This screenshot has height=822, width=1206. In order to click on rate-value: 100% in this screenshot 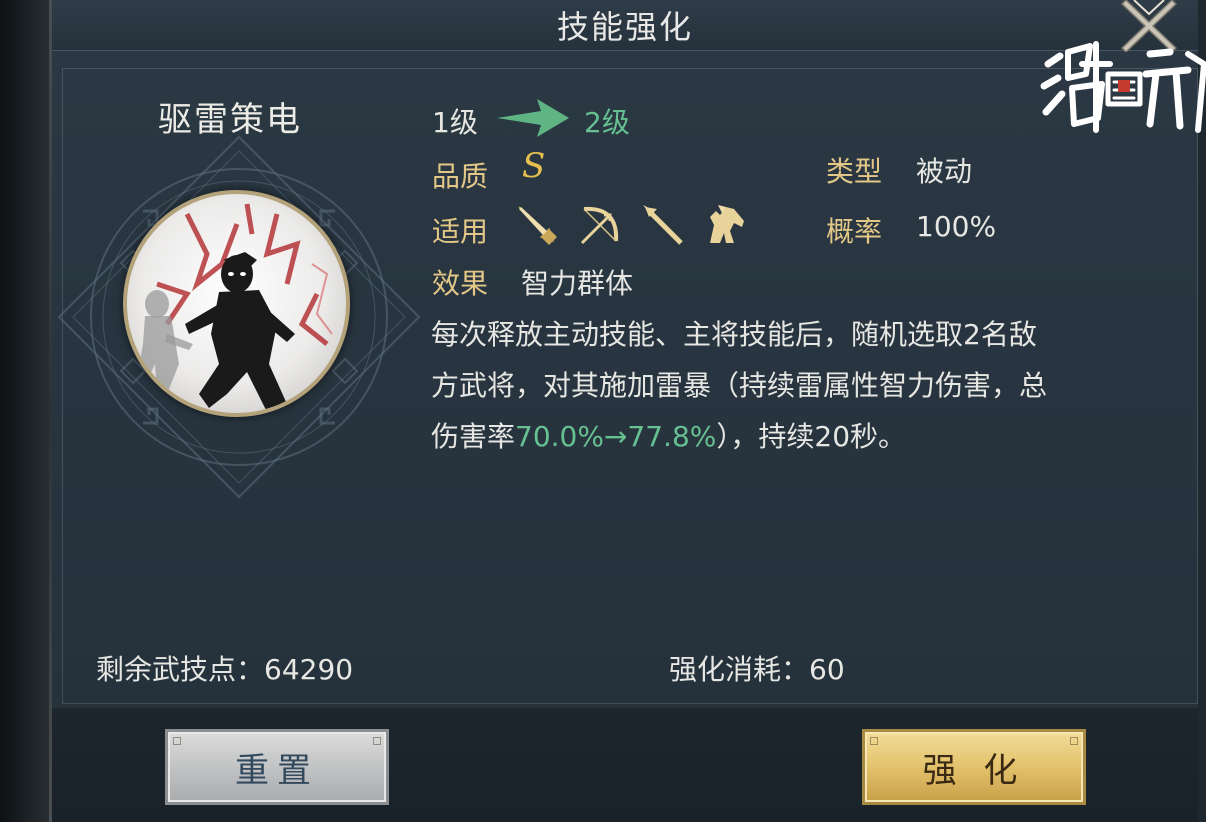, I will do `click(956, 226)`.